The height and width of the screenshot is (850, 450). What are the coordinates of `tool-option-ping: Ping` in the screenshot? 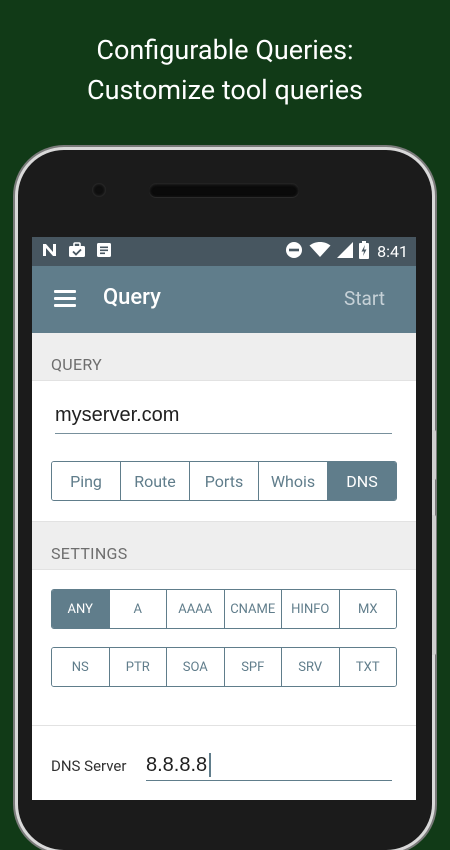 It's located at (86, 481).